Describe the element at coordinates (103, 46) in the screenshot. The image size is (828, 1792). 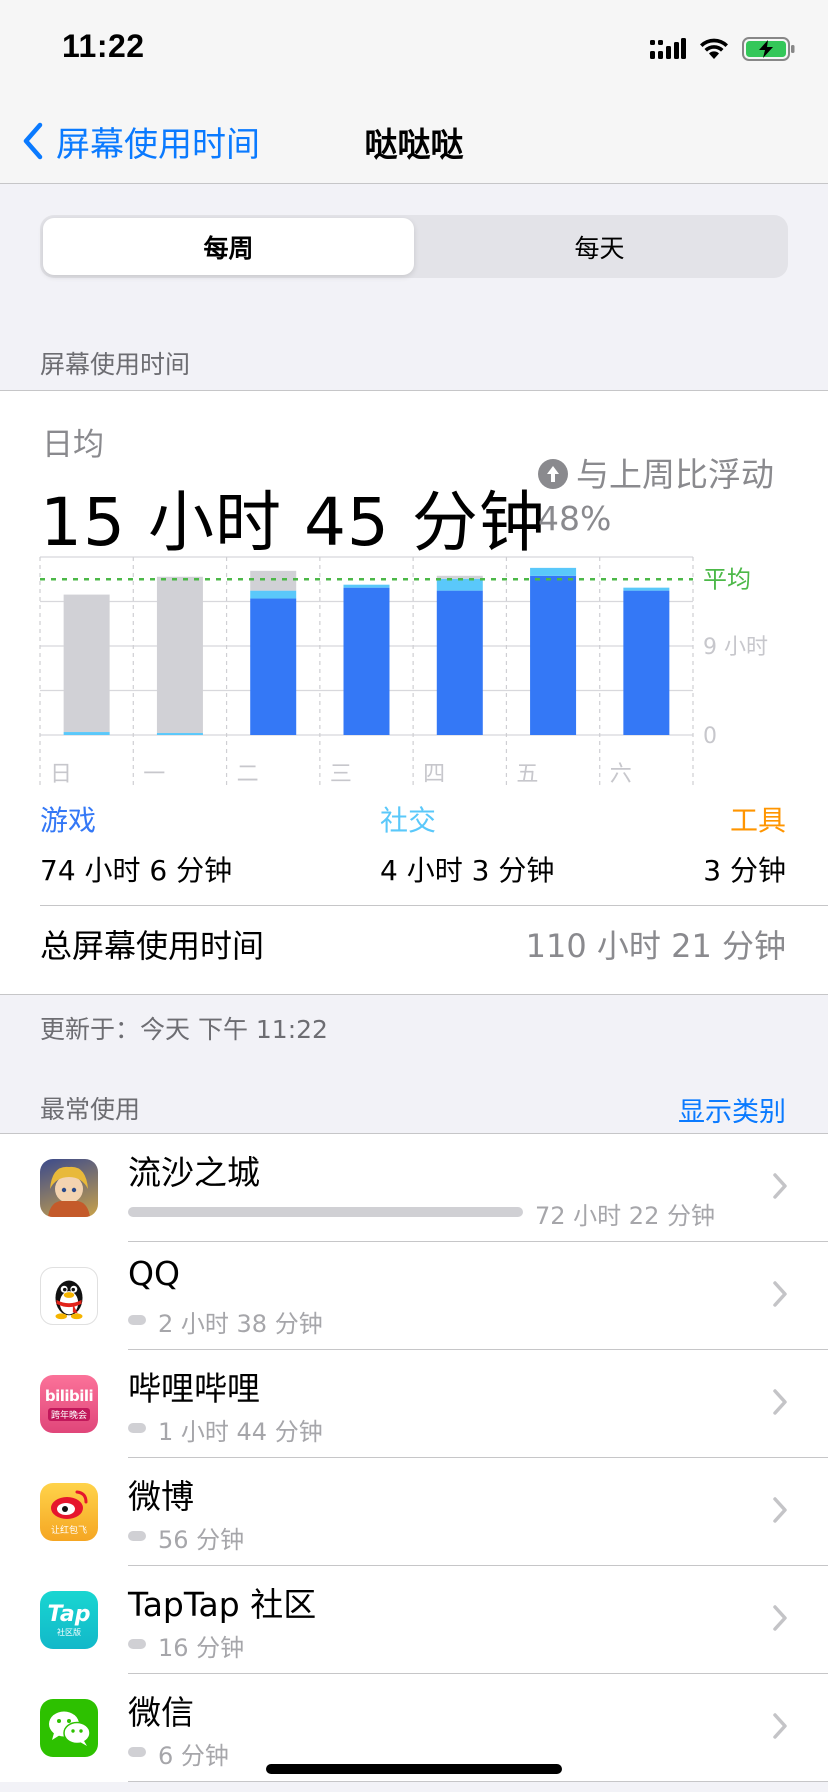
I see `status-time: 11:22` at that location.